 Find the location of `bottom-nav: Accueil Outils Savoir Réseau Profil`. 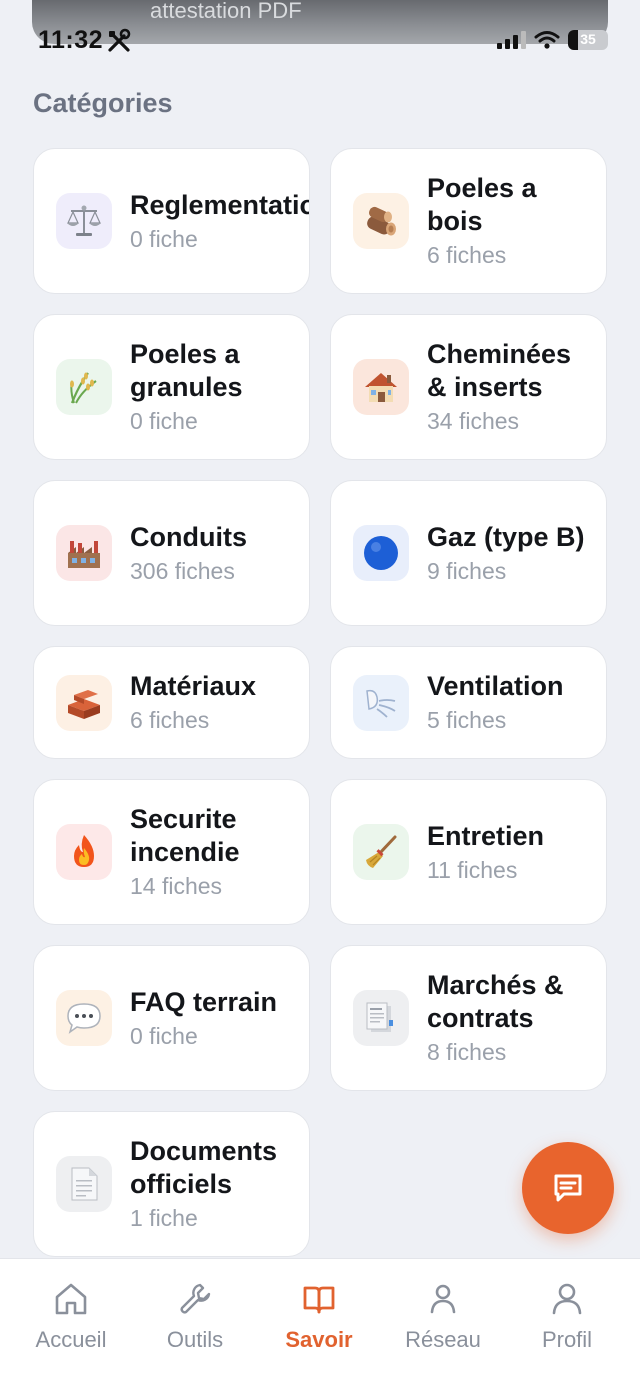

bottom-nav: Accueil Outils Savoir Réseau Profil is located at coordinates (320, 1321).